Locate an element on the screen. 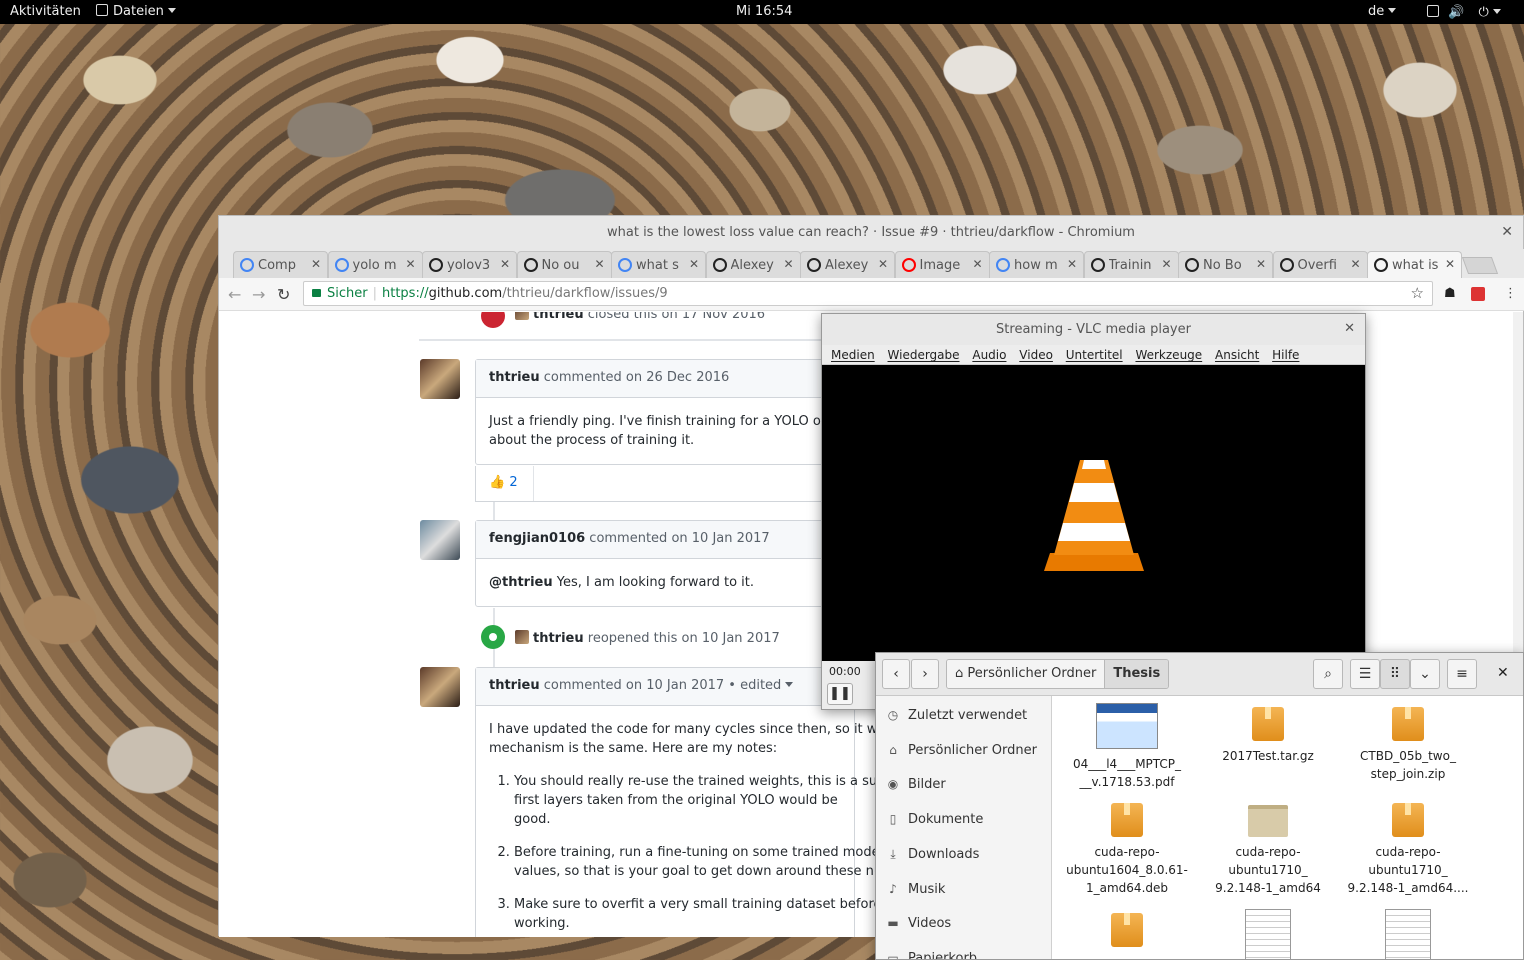  sidebar-item: ⌂ Persönlicher Ordner is located at coordinates (961, 750).